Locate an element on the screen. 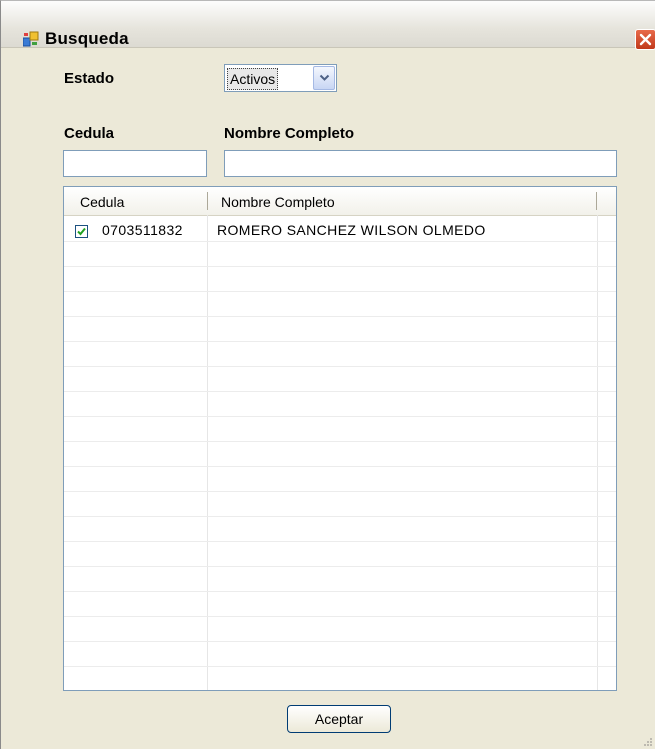 The width and height of the screenshot is (655, 749). grid-header: Cedula Nombre Completo is located at coordinates (340, 201).